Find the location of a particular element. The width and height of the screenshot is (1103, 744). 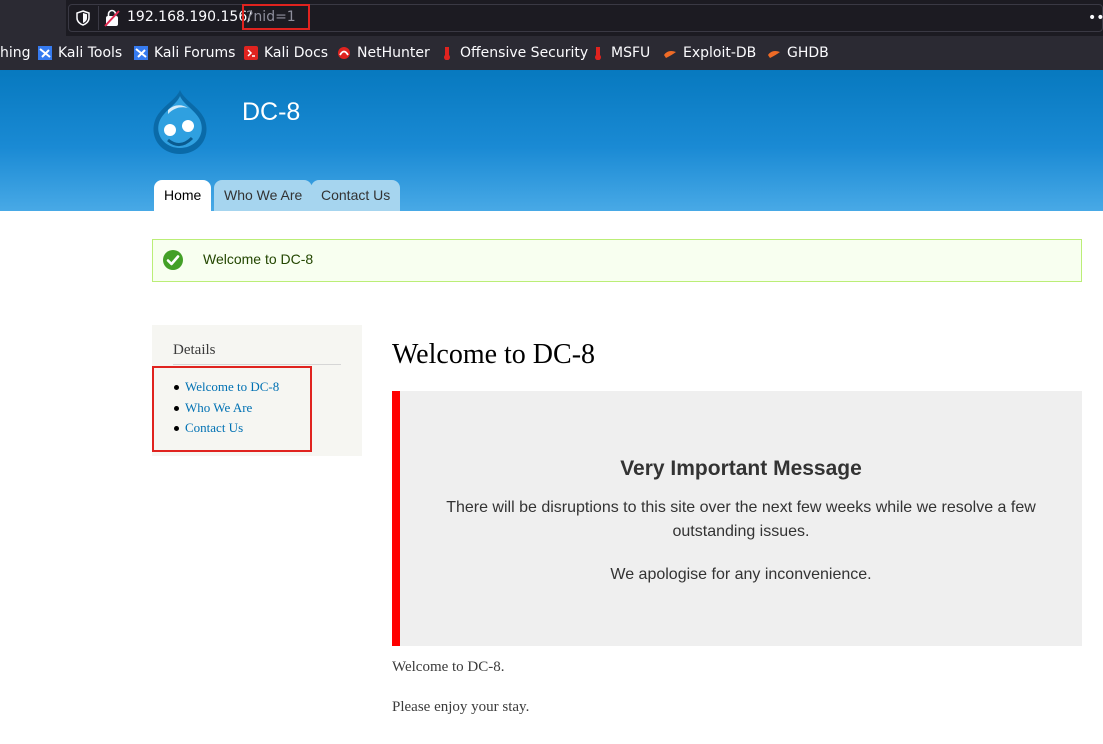

notice-heading: Very Important Message is located at coordinates (741, 468).